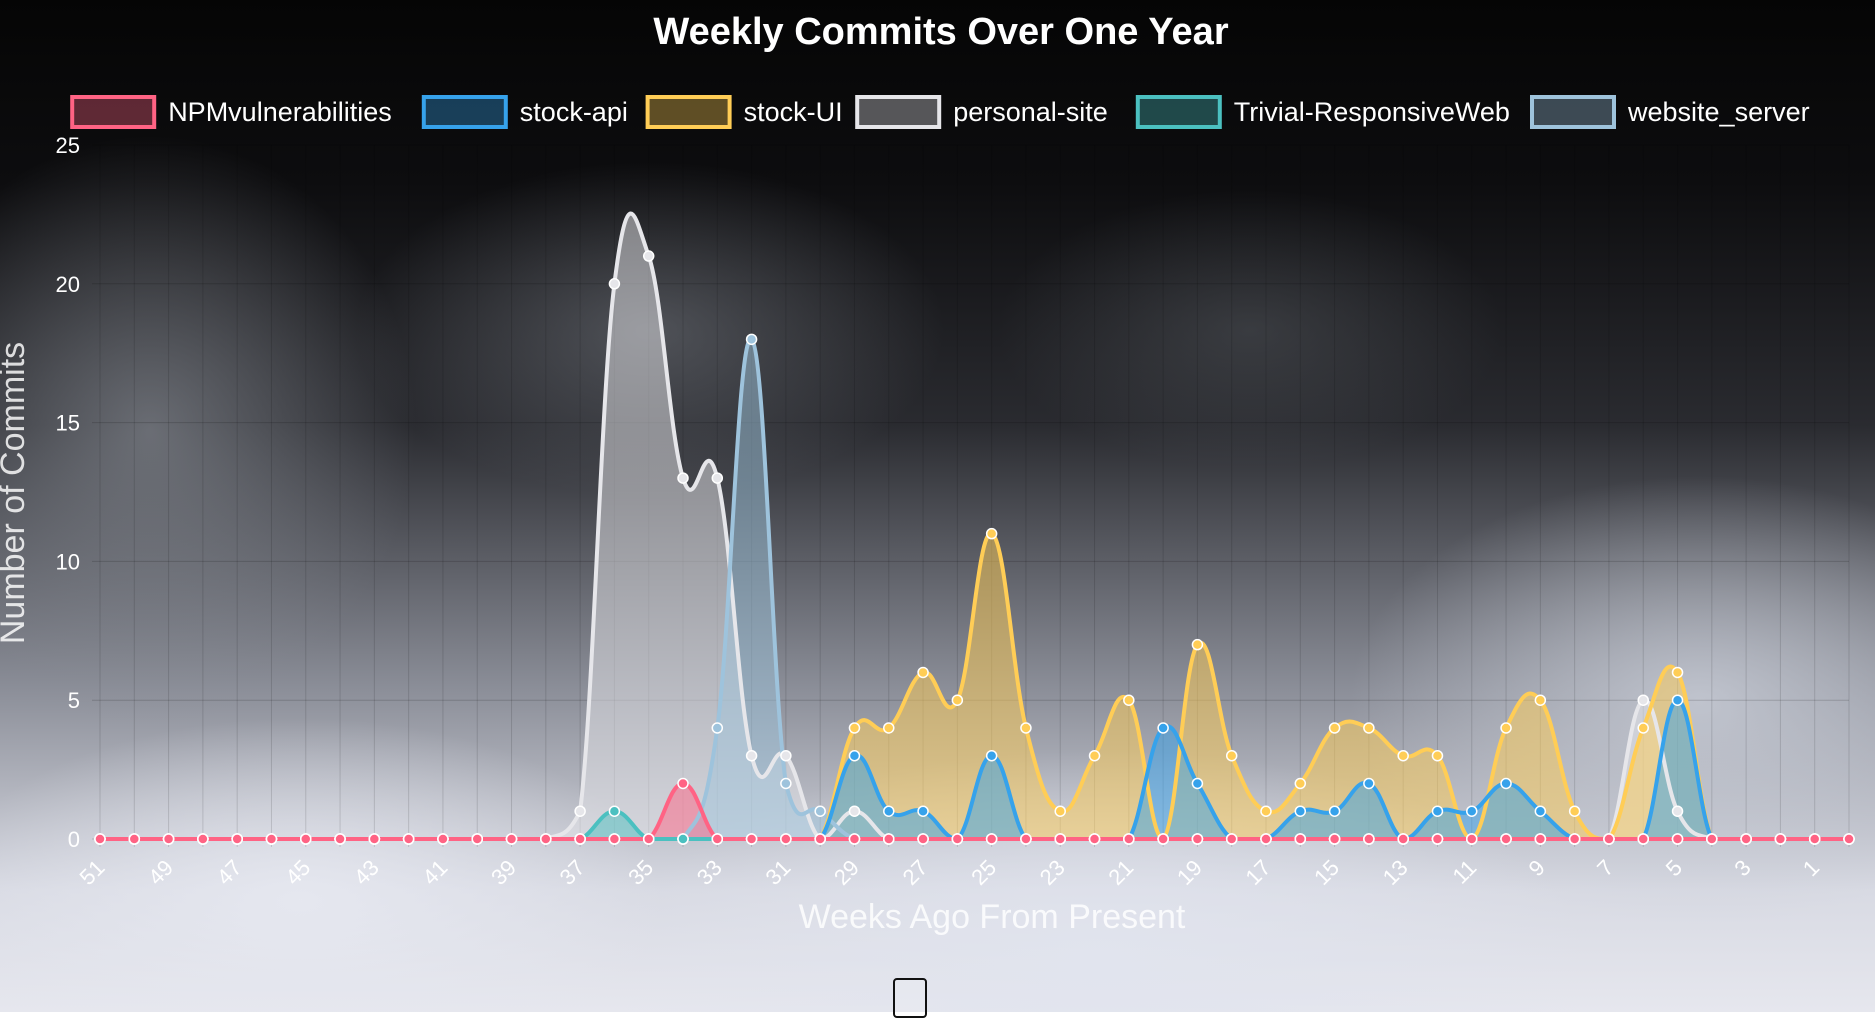 The height and width of the screenshot is (1018, 1875). I want to click on legend-item-personal-site: personal-site, so click(981, 112).